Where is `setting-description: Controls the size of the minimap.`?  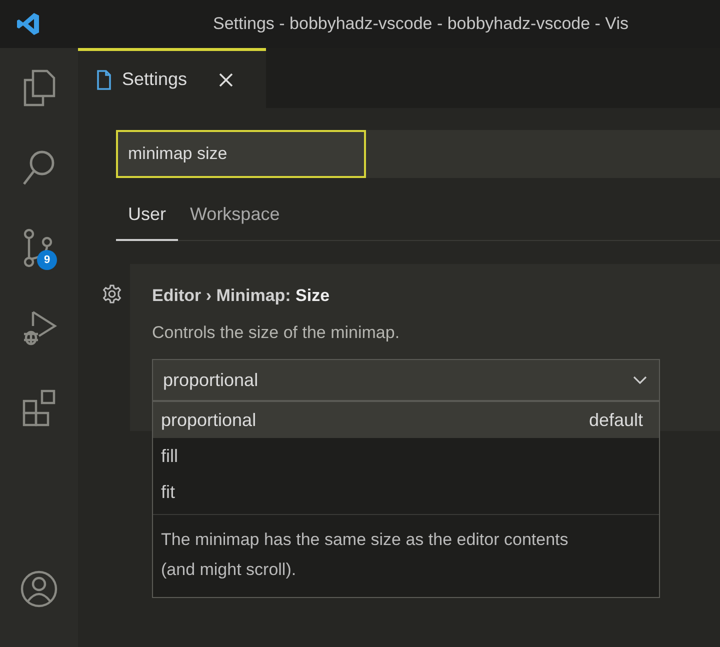 setting-description: Controls the size of the minimap. is located at coordinates (276, 333).